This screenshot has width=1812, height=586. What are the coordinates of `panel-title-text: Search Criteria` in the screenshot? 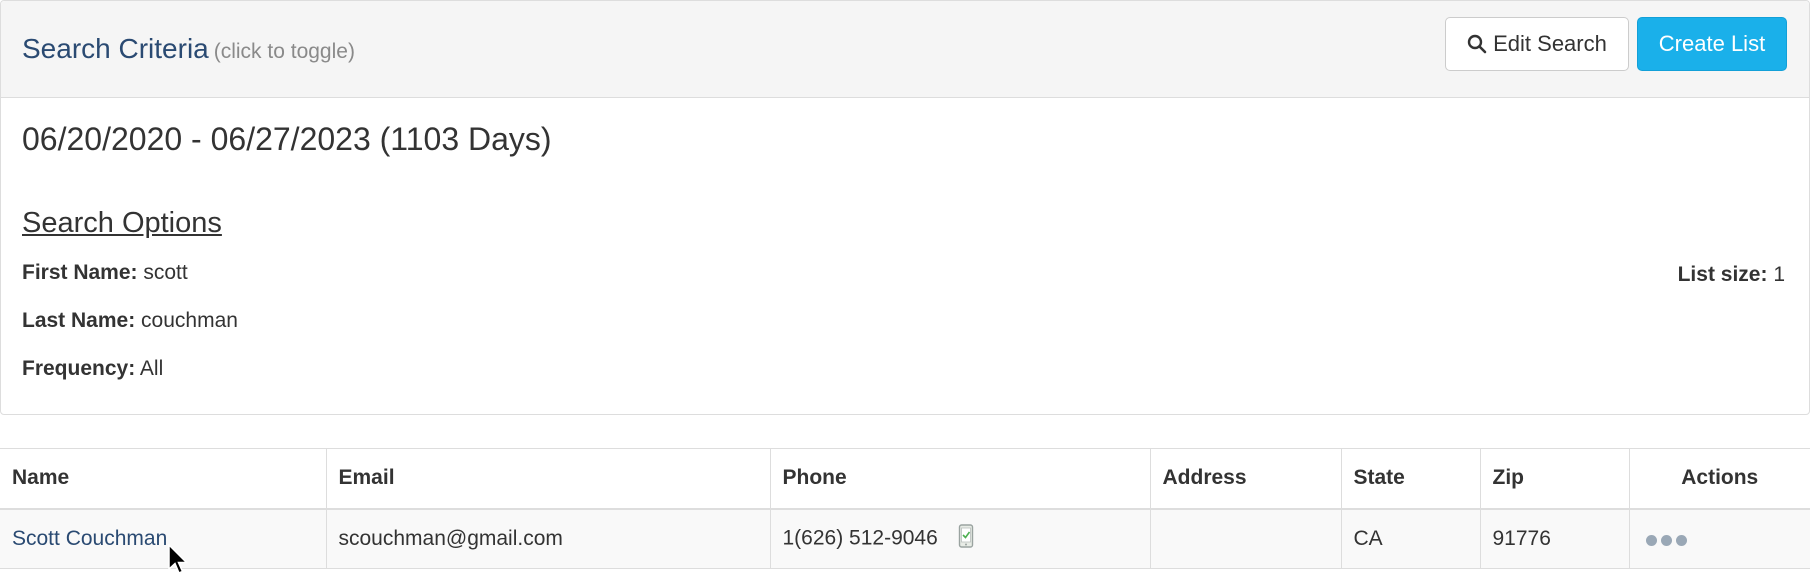 It's located at (115, 48).